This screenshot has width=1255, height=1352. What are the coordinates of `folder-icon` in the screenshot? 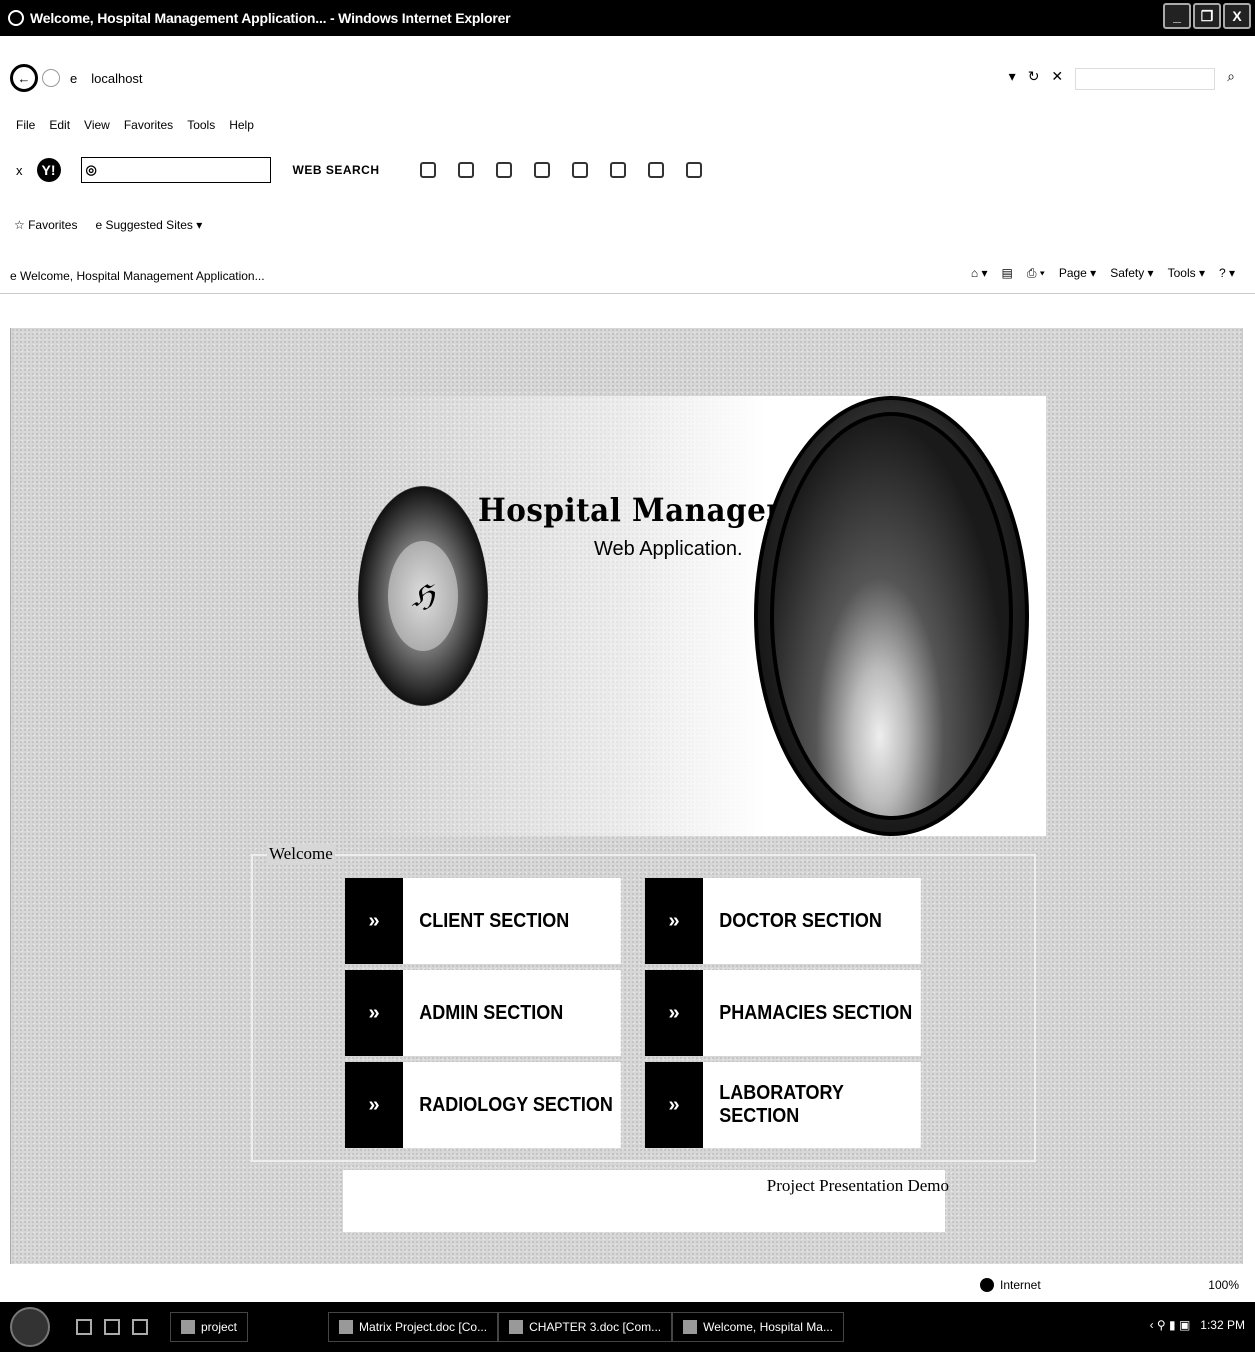 It's located at (188, 1327).